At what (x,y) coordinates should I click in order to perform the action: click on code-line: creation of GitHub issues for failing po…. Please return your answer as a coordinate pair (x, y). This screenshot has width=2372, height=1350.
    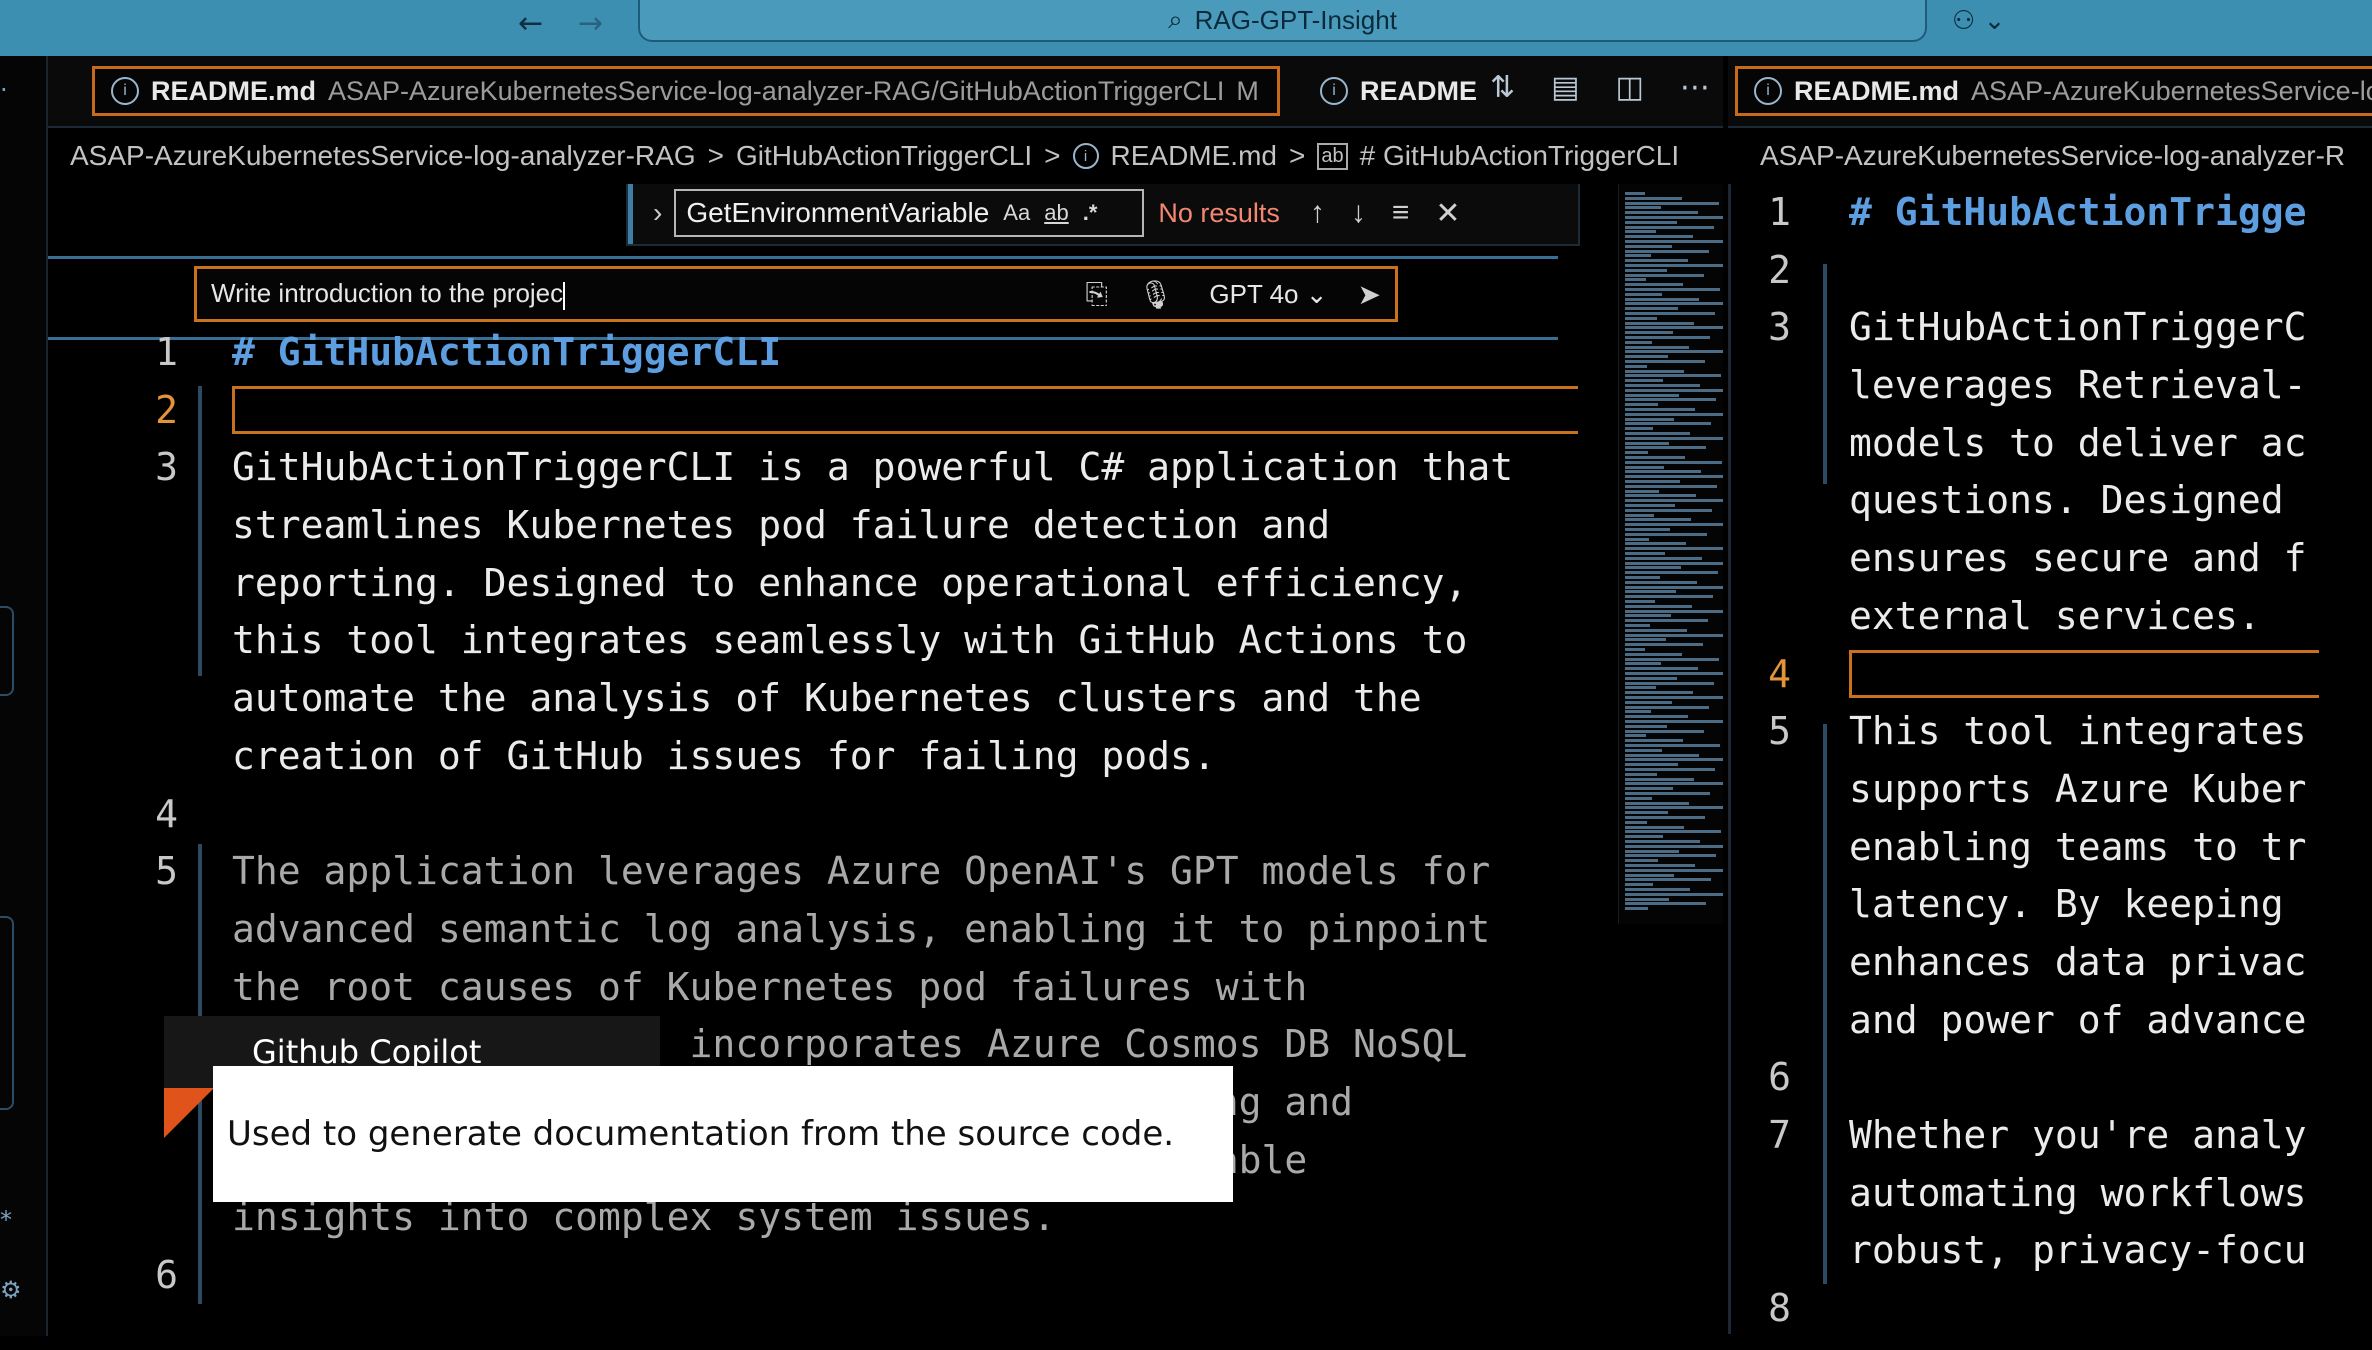
    Looking at the image, I should click on (813, 757).